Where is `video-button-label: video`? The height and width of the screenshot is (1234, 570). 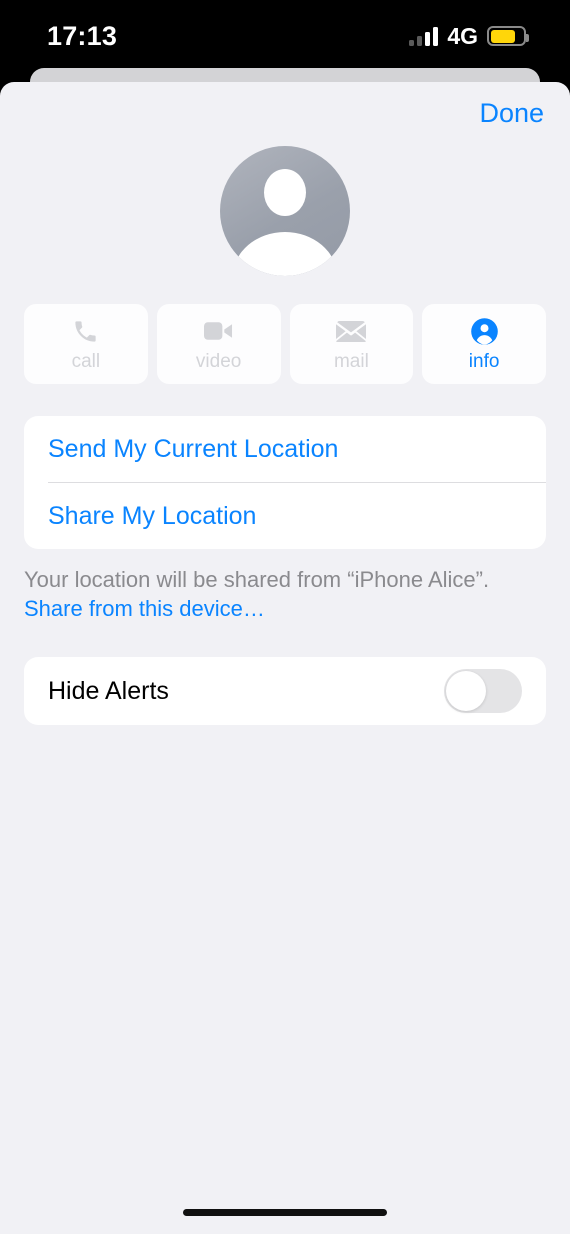 video-button-label: video is located at coordinates (218, 361).